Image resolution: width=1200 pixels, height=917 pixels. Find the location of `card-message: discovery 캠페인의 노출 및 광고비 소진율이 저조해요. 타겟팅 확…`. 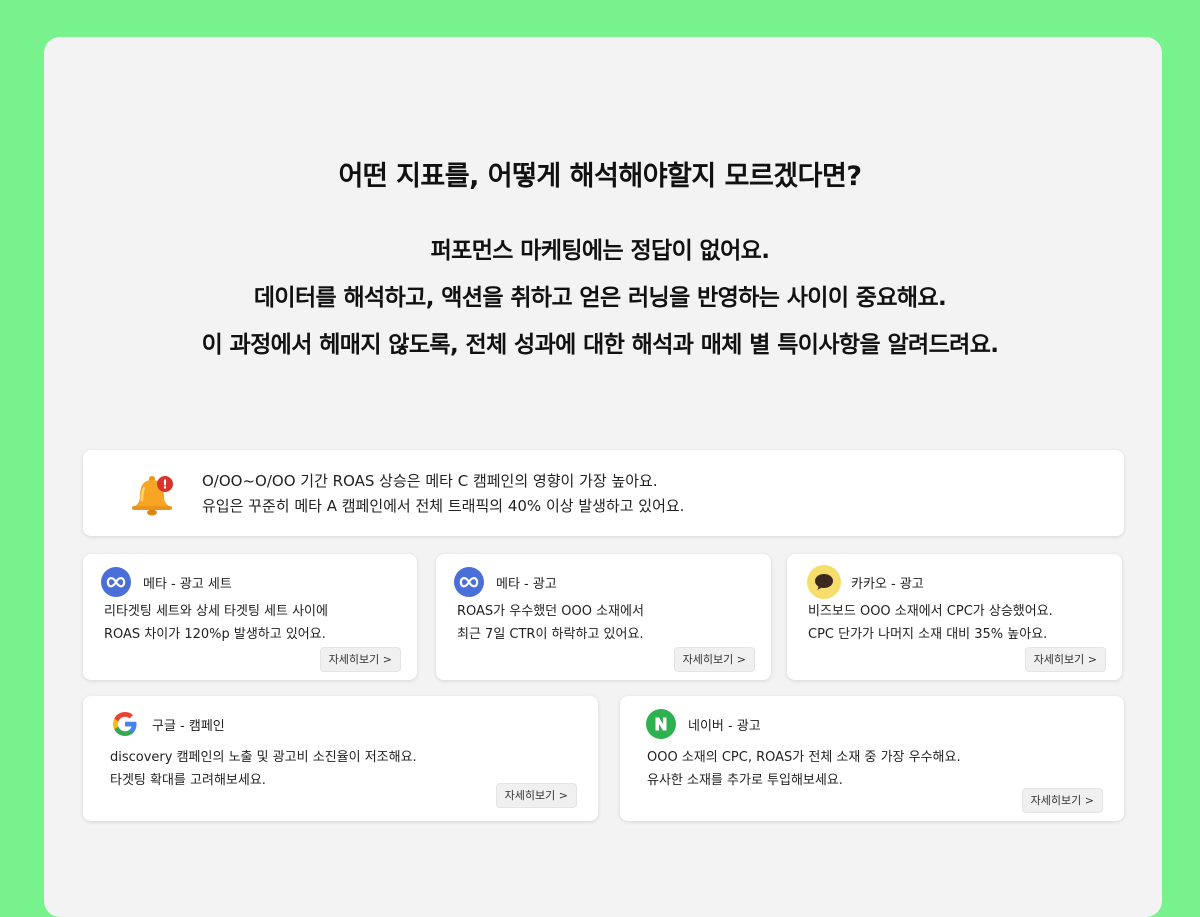

card-message: discovery 캠페인의 노출 및 광고비 소진율이 저조해요. 타겟팅 확… is located at coordinates (263, 769).